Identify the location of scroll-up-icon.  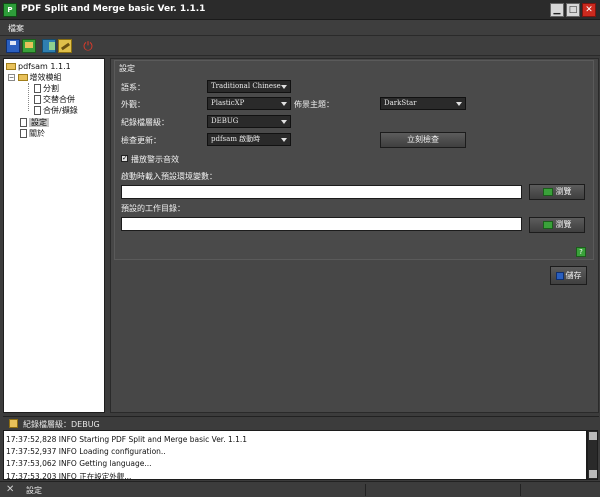
(593, 436).